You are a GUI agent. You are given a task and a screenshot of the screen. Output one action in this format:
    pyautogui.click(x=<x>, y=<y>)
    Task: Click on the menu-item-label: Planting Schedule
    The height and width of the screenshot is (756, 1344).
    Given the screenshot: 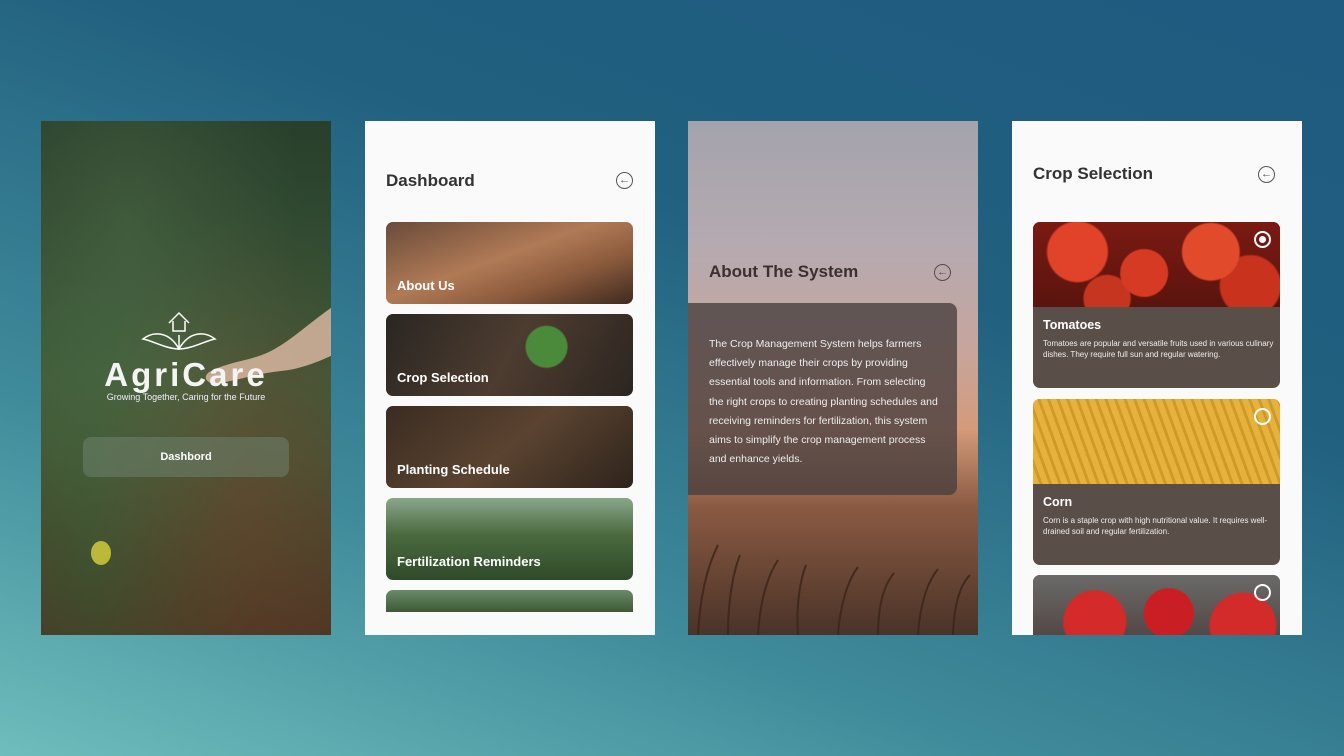 What is the action you would take?
    pyautogui.click(x=453, y=469)
    